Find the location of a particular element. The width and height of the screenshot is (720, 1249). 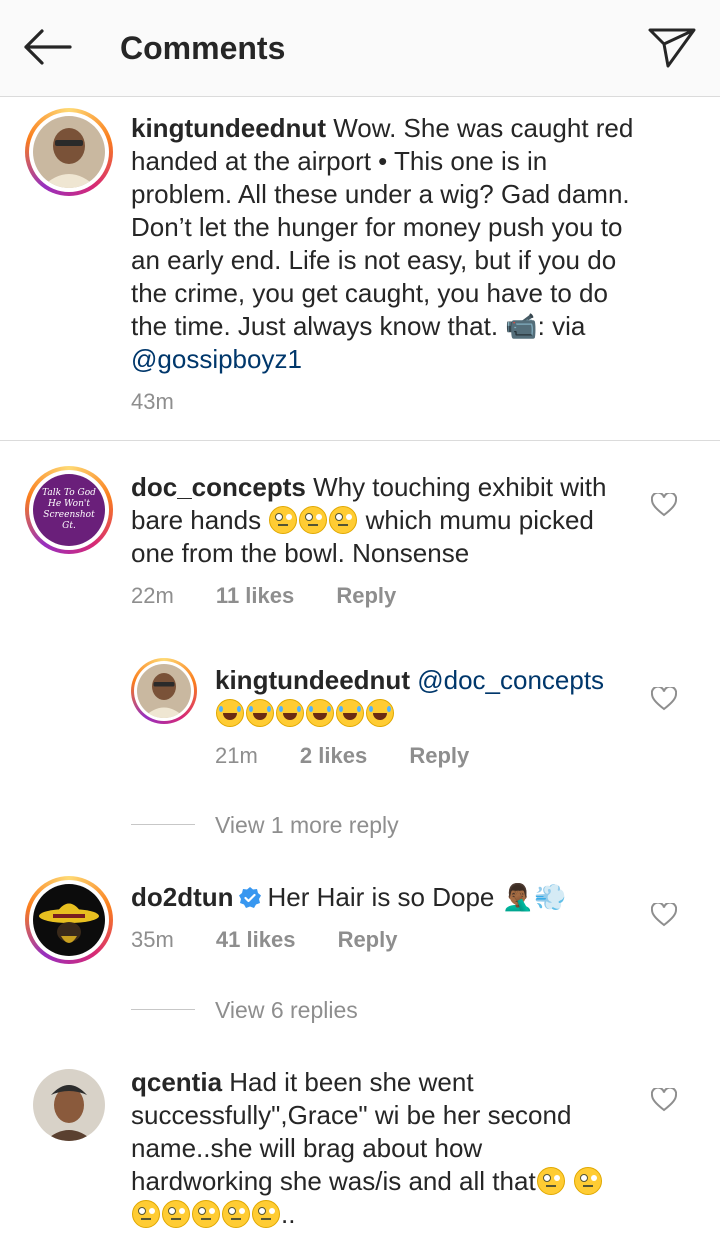

comment-likes: 11 likes is located at coordinates (255, 595).